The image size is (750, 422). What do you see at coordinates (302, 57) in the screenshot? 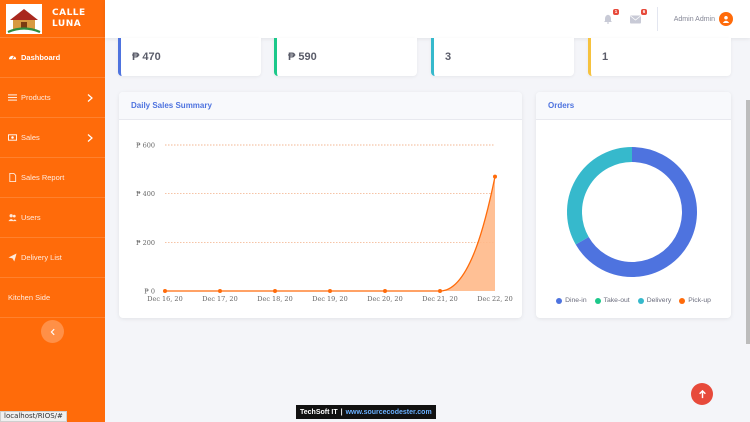
I see `stat-value: ₱ 590` at bounding box center [302, 57].